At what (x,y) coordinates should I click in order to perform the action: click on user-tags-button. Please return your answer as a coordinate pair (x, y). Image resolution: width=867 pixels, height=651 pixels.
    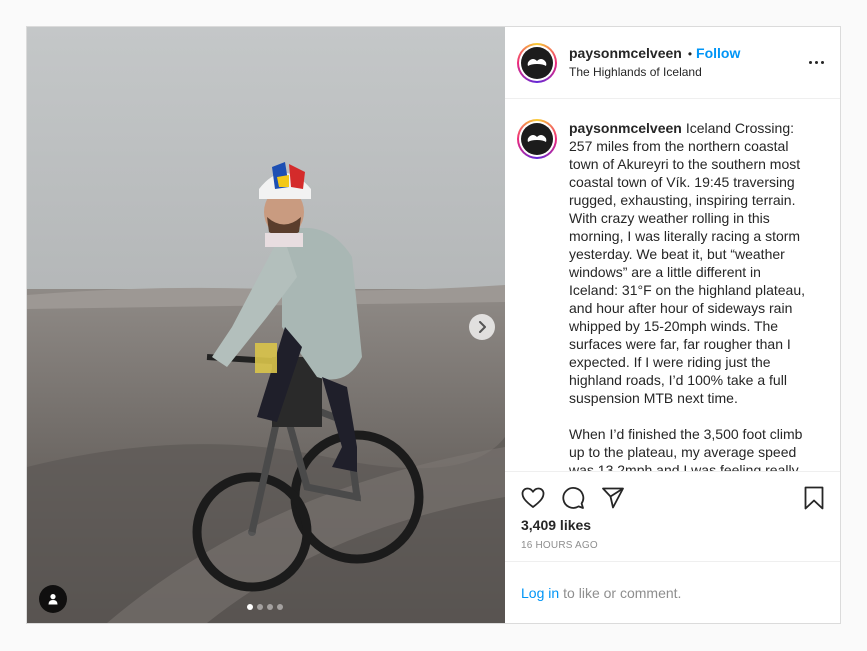
    Looking at the image, I should click on (53, 599).